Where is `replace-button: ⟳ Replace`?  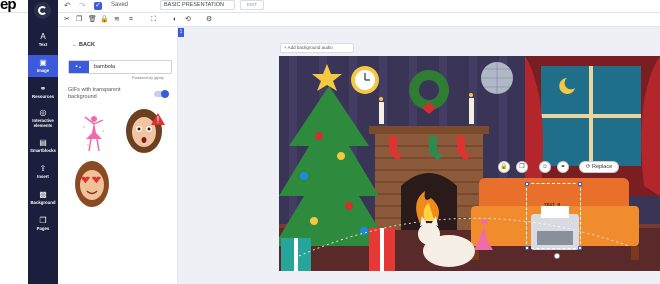 replace-button: ⟳ Replace is located at coordinates (599, 167).